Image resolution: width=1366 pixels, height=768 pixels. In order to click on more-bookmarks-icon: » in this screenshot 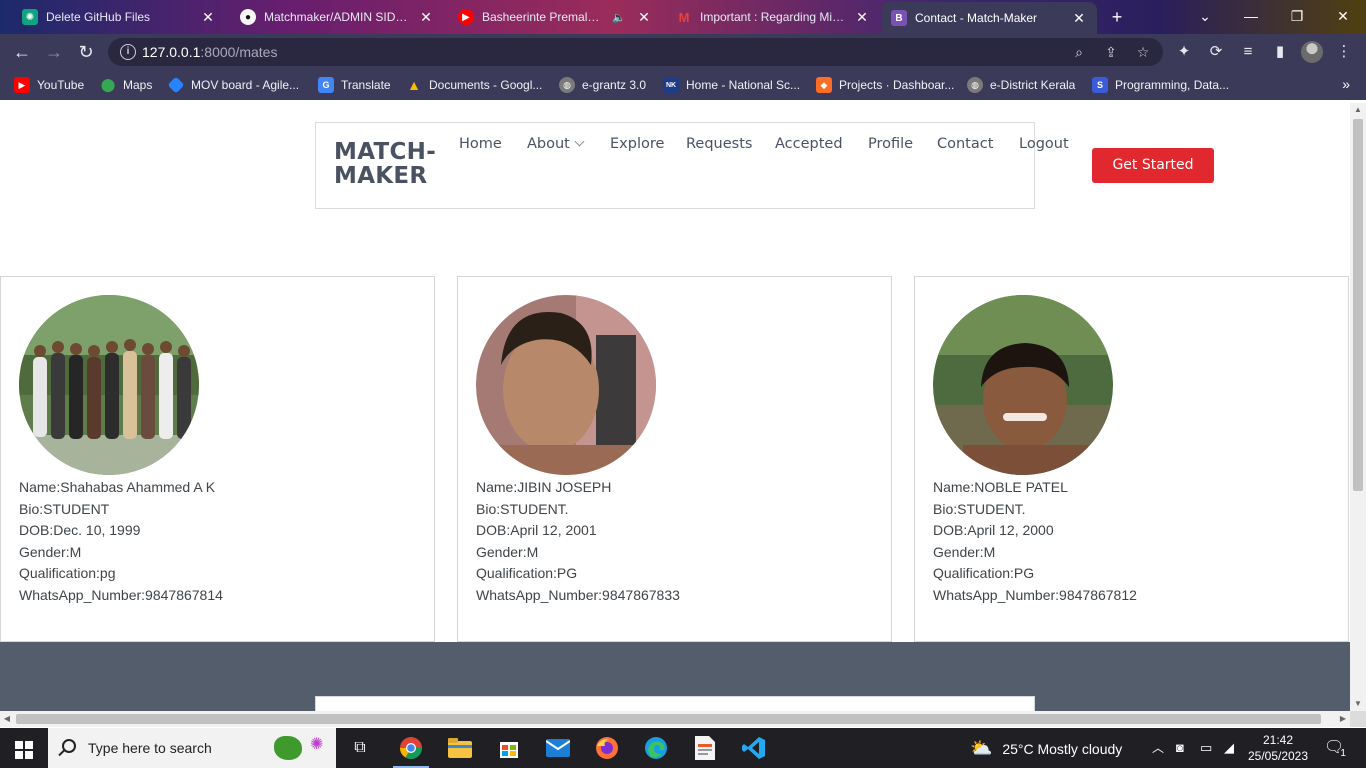, I will do `click(1346, 84)`.